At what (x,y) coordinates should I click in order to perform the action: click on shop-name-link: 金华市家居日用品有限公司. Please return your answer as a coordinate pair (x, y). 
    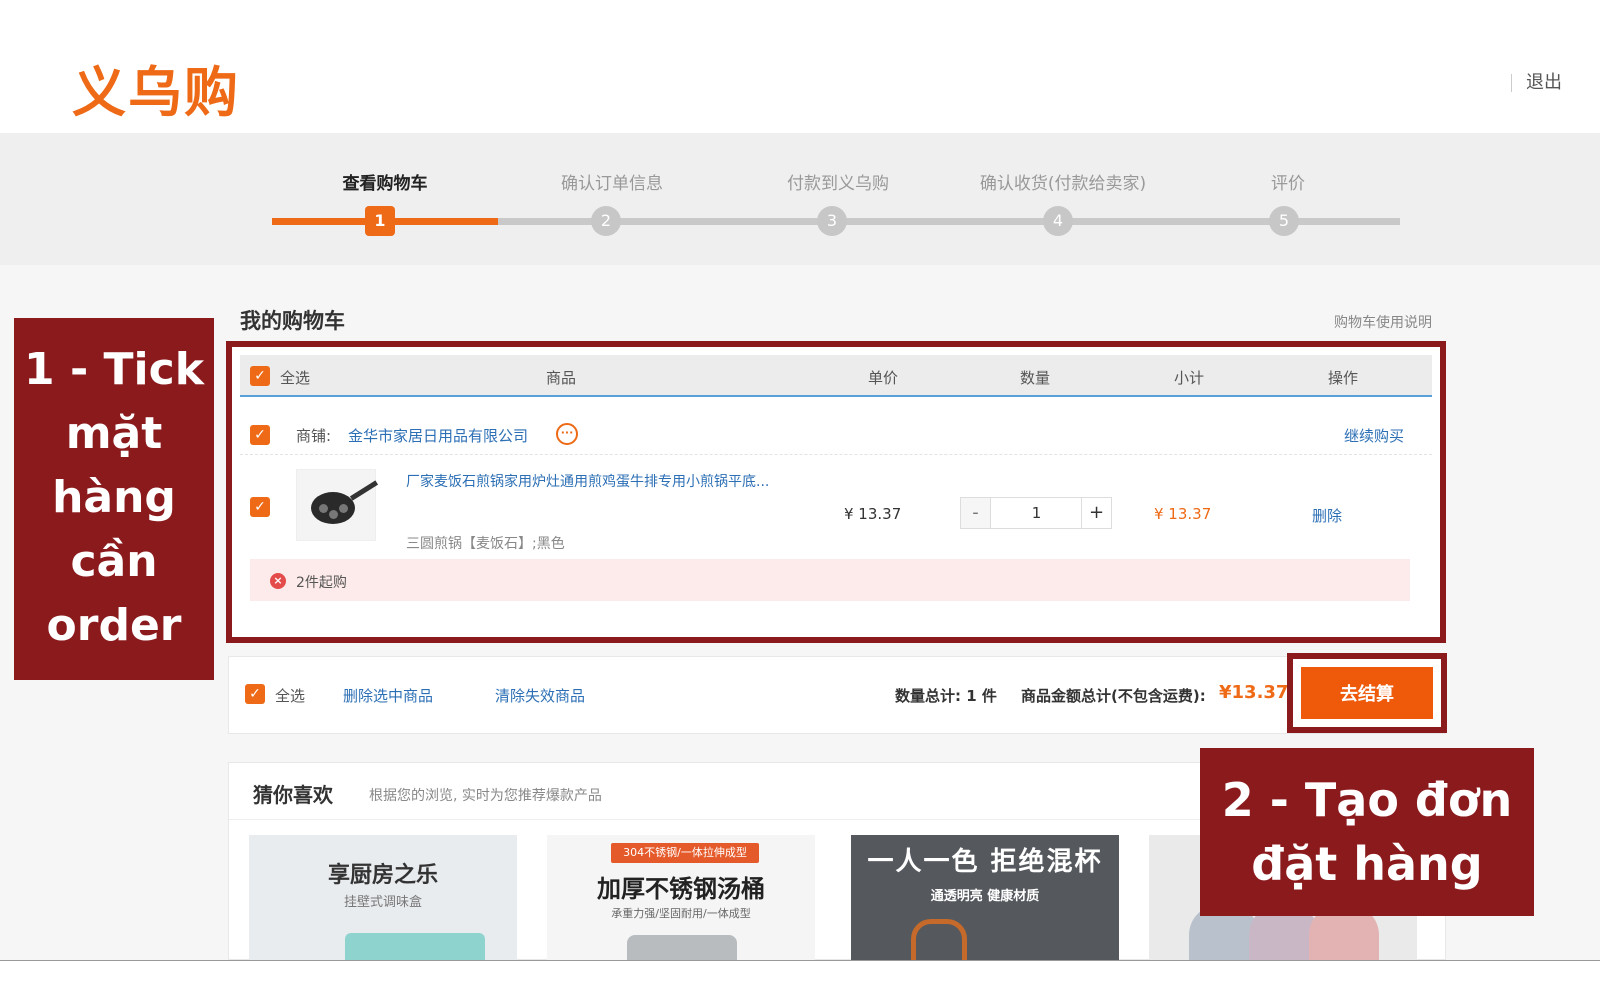
    Looking at the image, I should click on (438, 435).